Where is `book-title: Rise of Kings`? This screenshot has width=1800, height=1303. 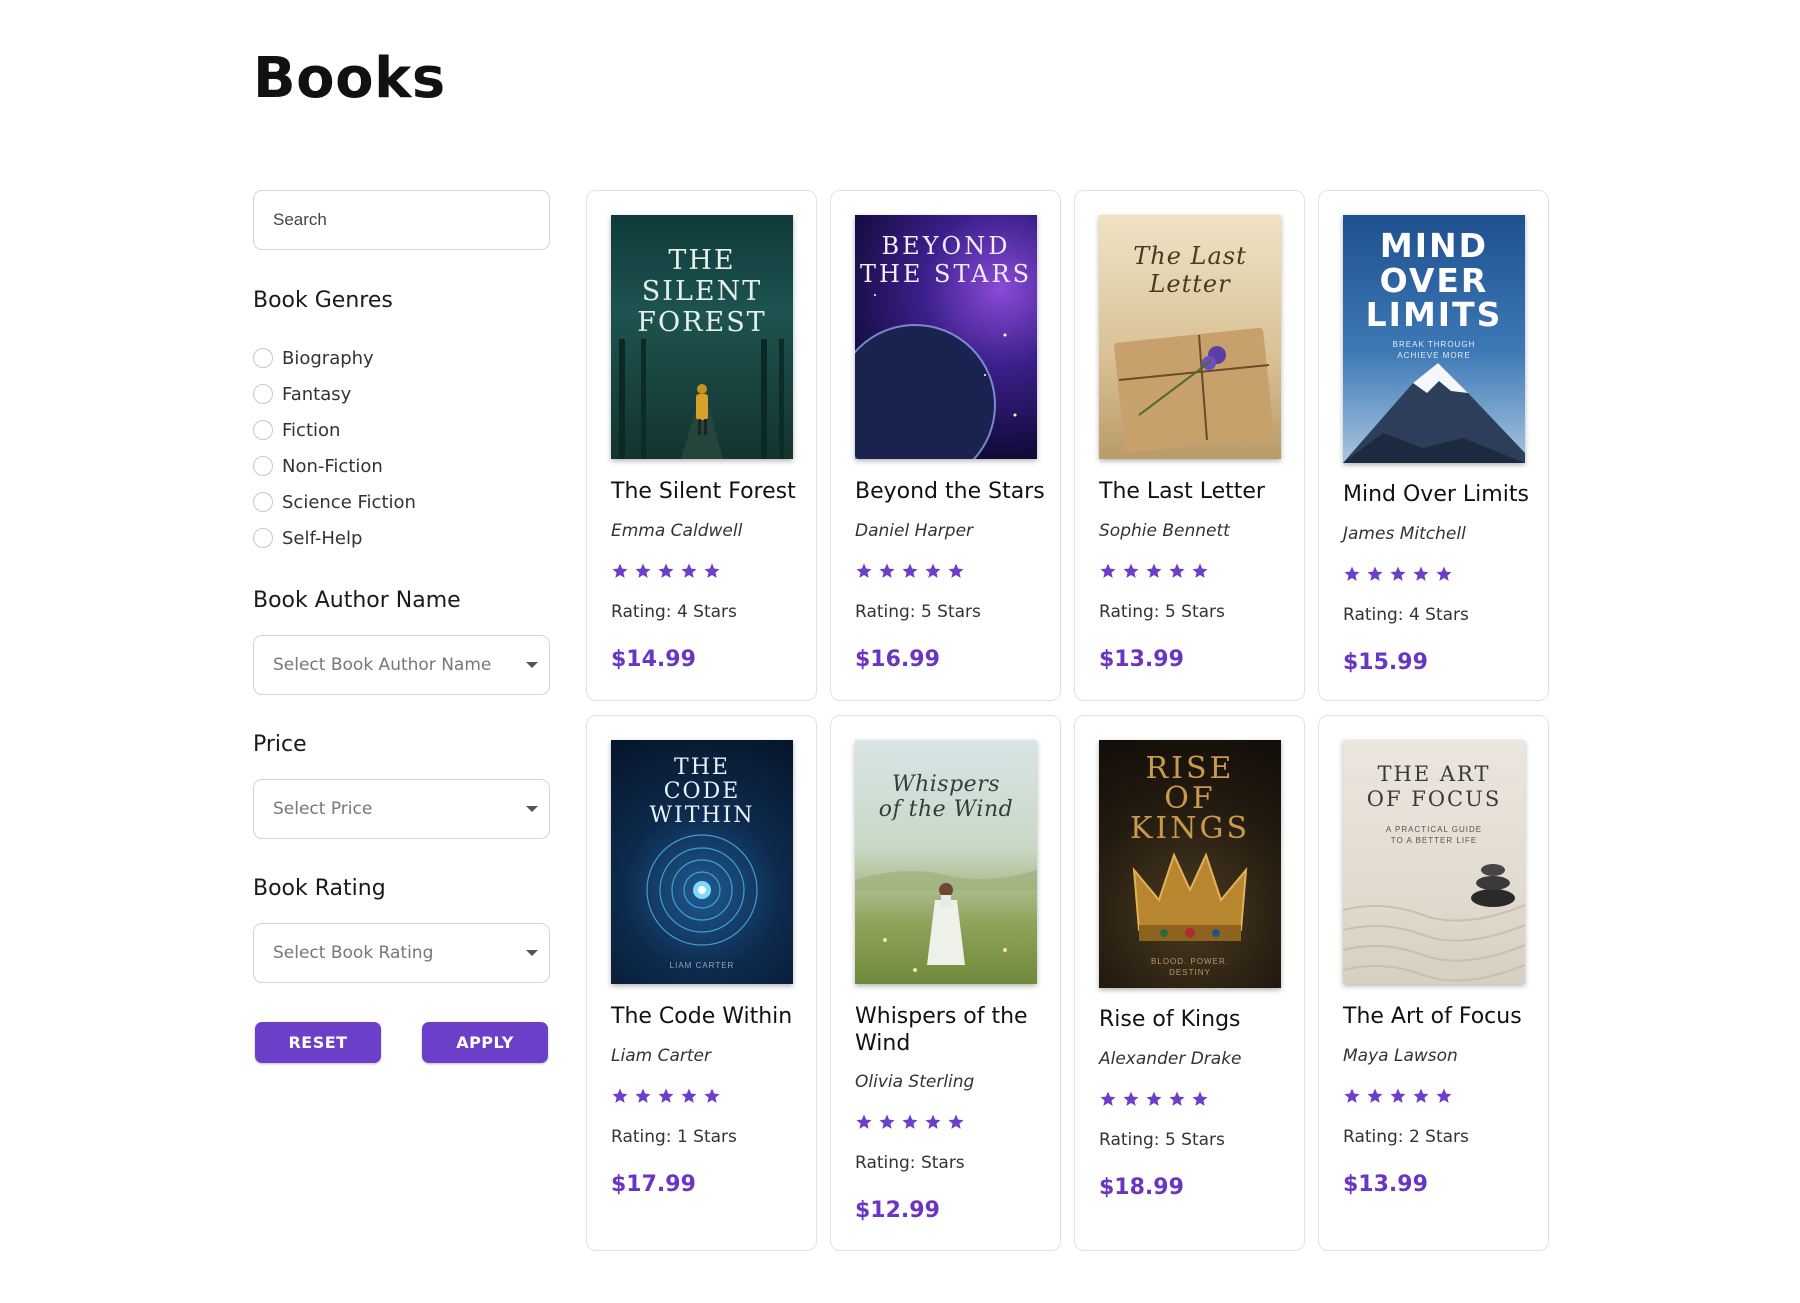
book-title: Rise of Kings is located at coordinates (1194, 1019).